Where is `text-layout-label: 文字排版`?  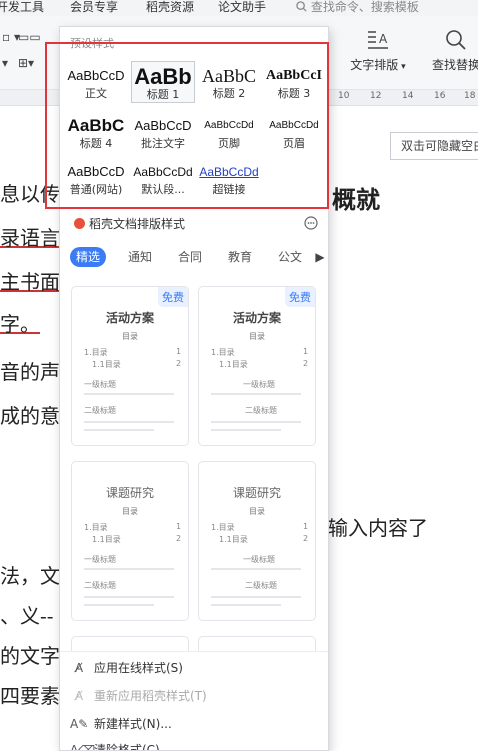
text-layout-label: 文字排版 is located at coordinates (374, 65).